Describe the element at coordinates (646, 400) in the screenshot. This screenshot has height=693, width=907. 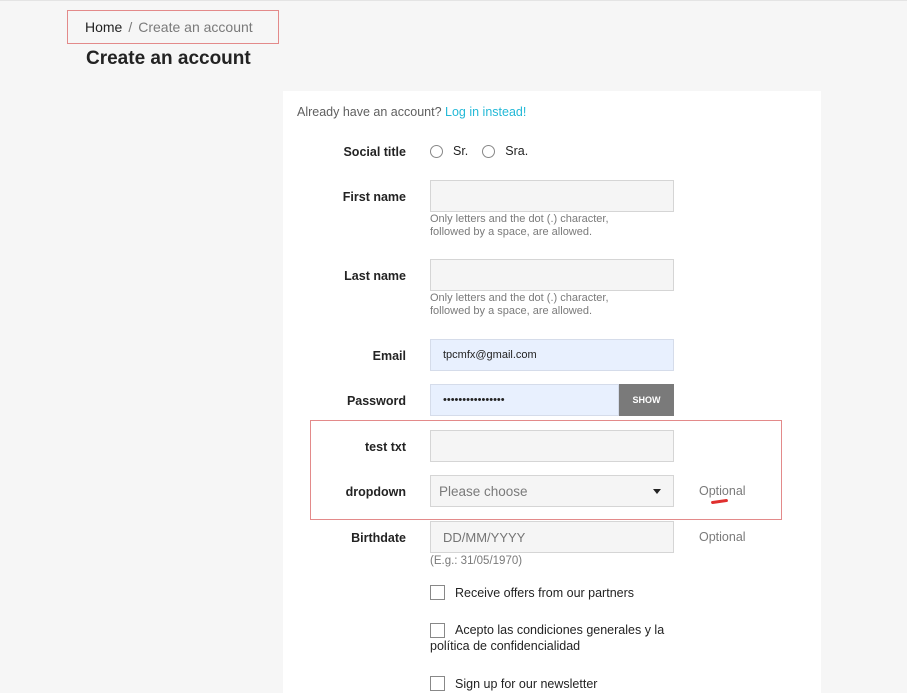
I see `show-password-button: SHOW` at that location.